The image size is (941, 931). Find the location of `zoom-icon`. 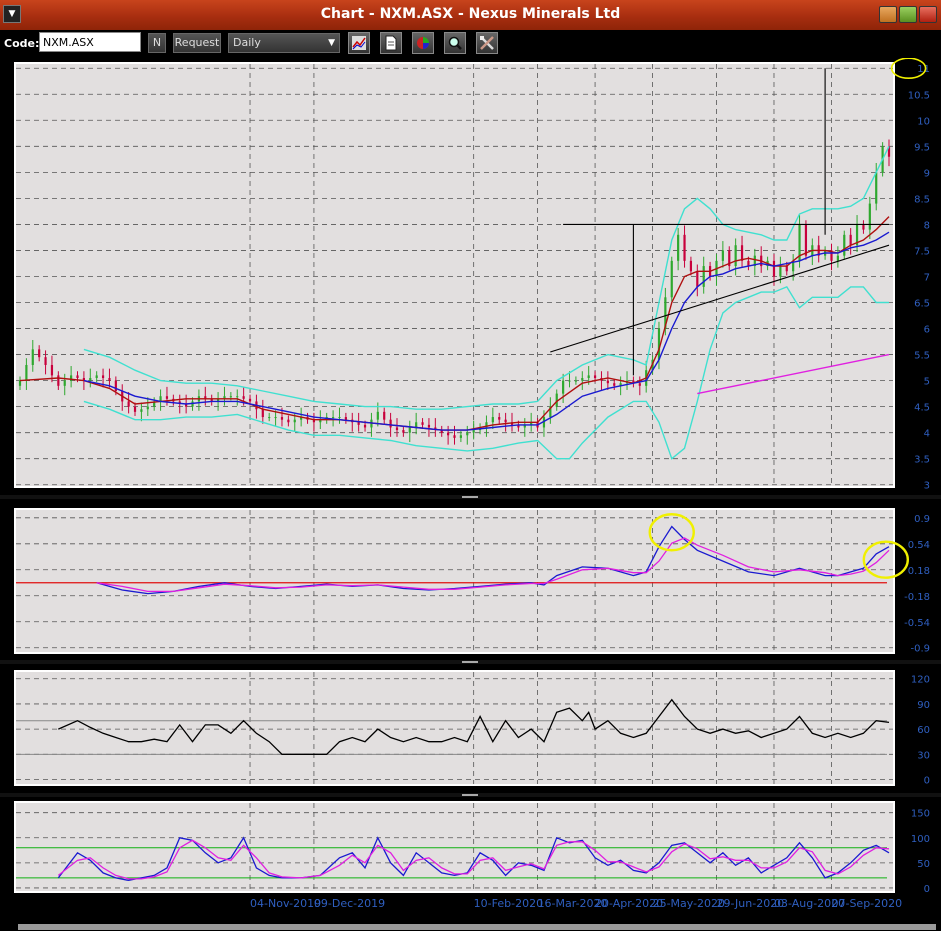

zoom-icon is located at coordinates (455, 43).